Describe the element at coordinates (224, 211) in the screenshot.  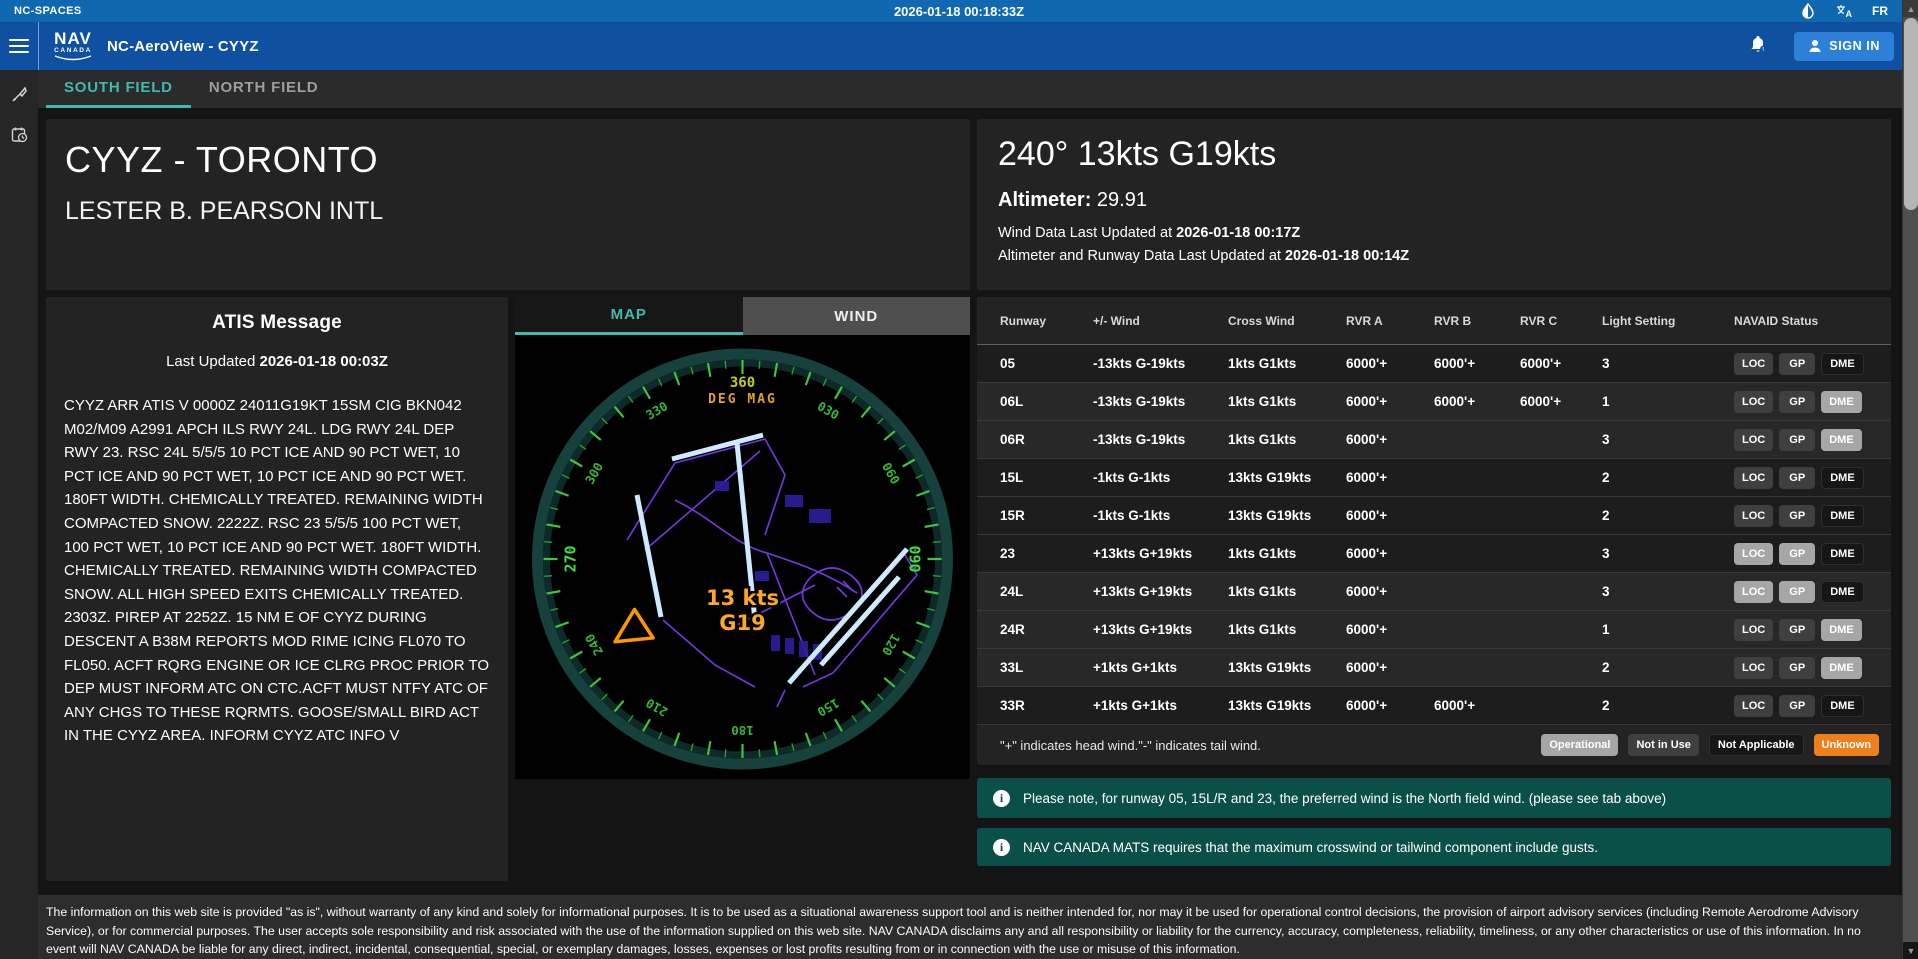
I see `airport-subtitle: LESTER B. PEARSON INTL` at that location.